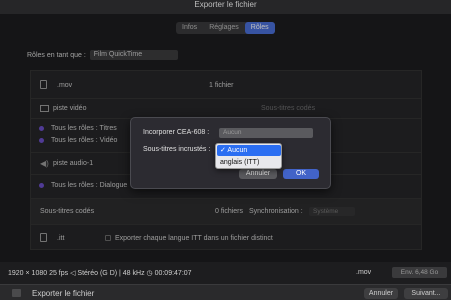 The width and height of the screenshot is (451, 300). I want to click on export-icon, so click(16, 293).